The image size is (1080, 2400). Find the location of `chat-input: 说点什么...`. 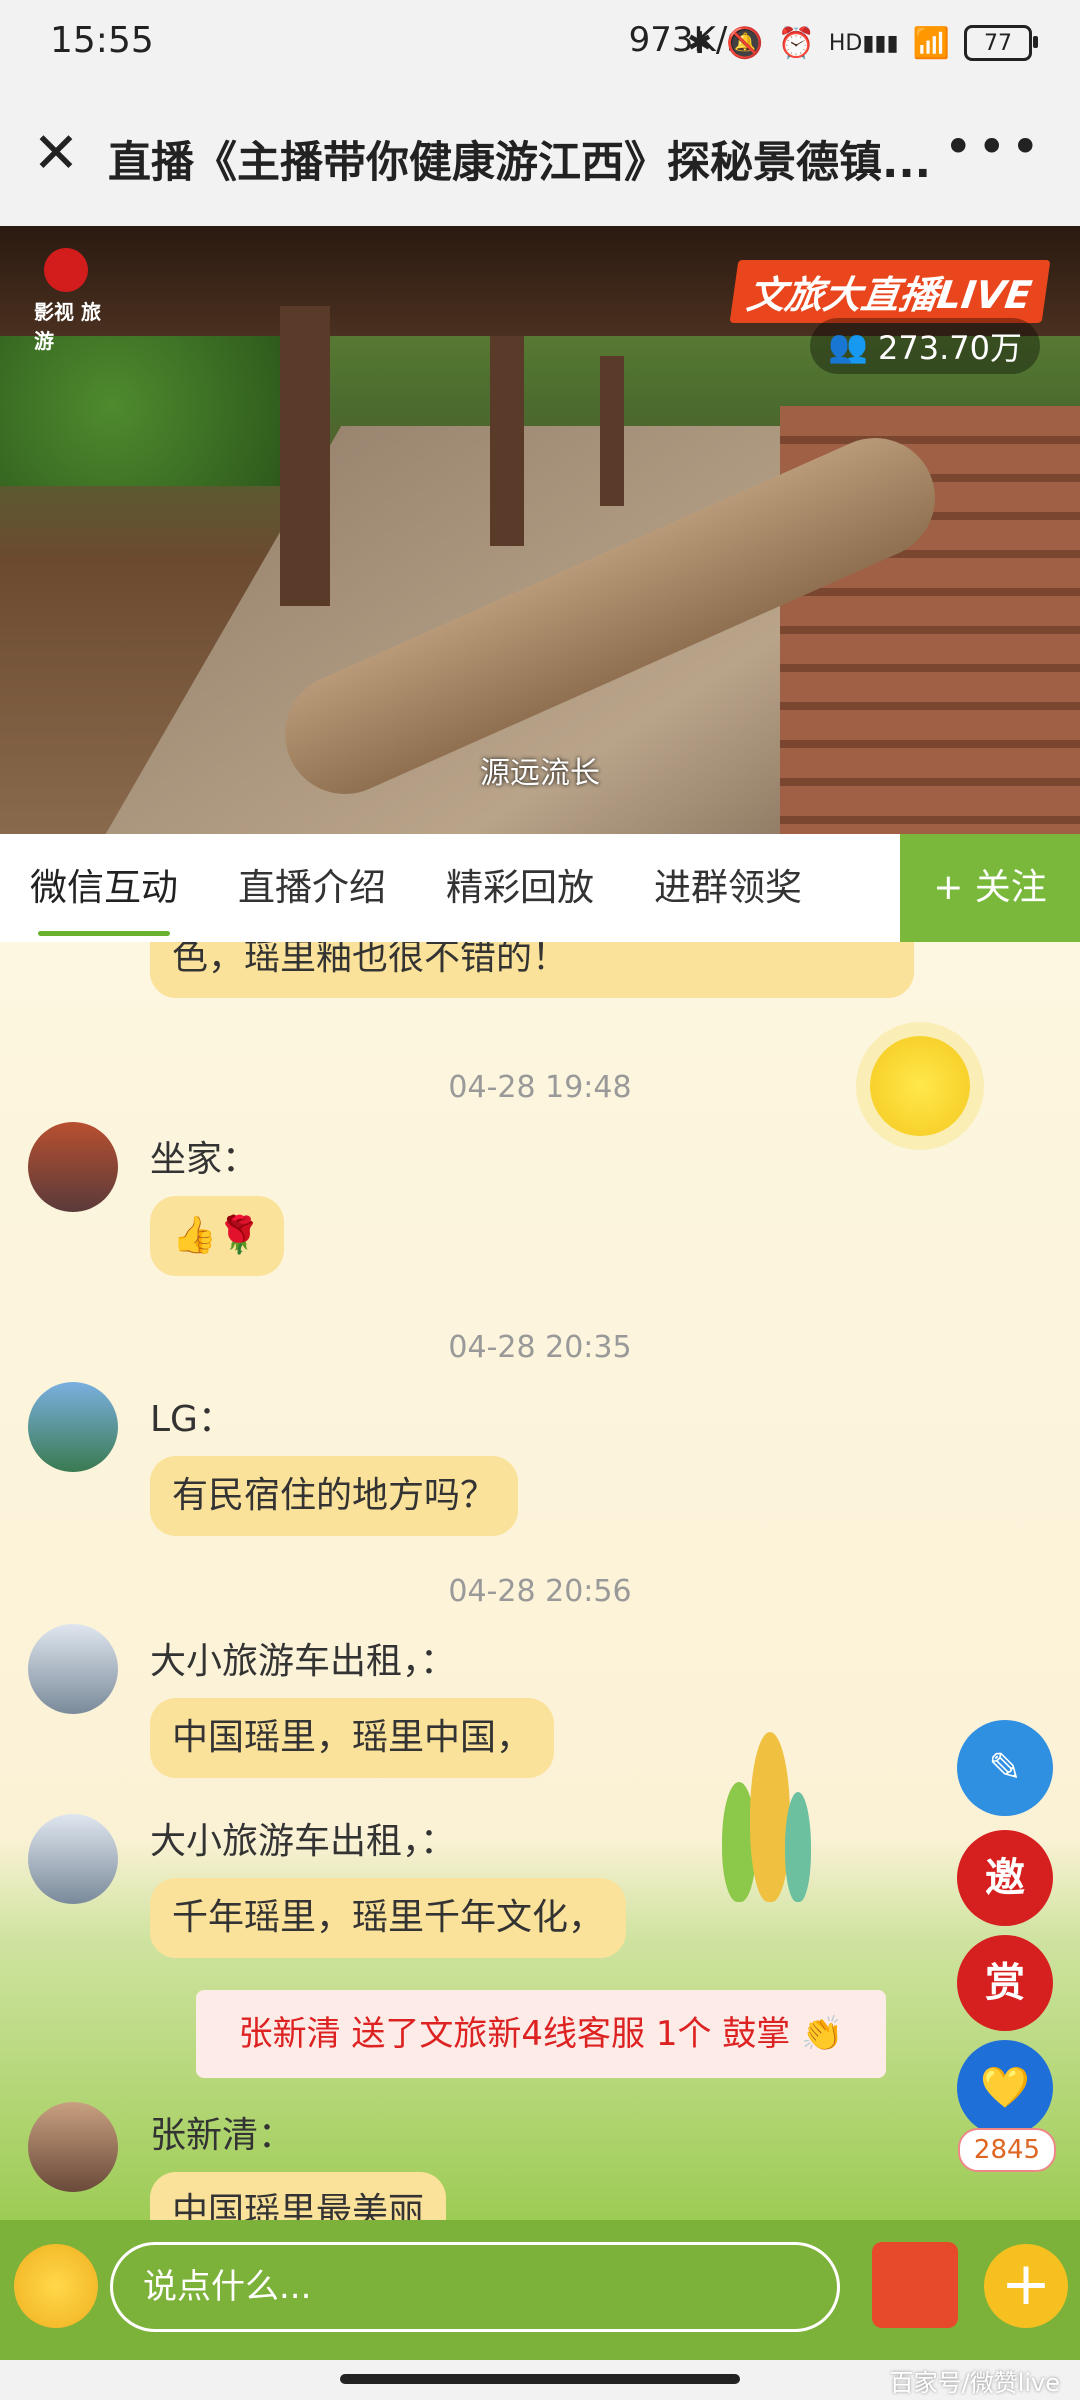

chat-input: 说点什么... is located at coordinates (475, 2287).